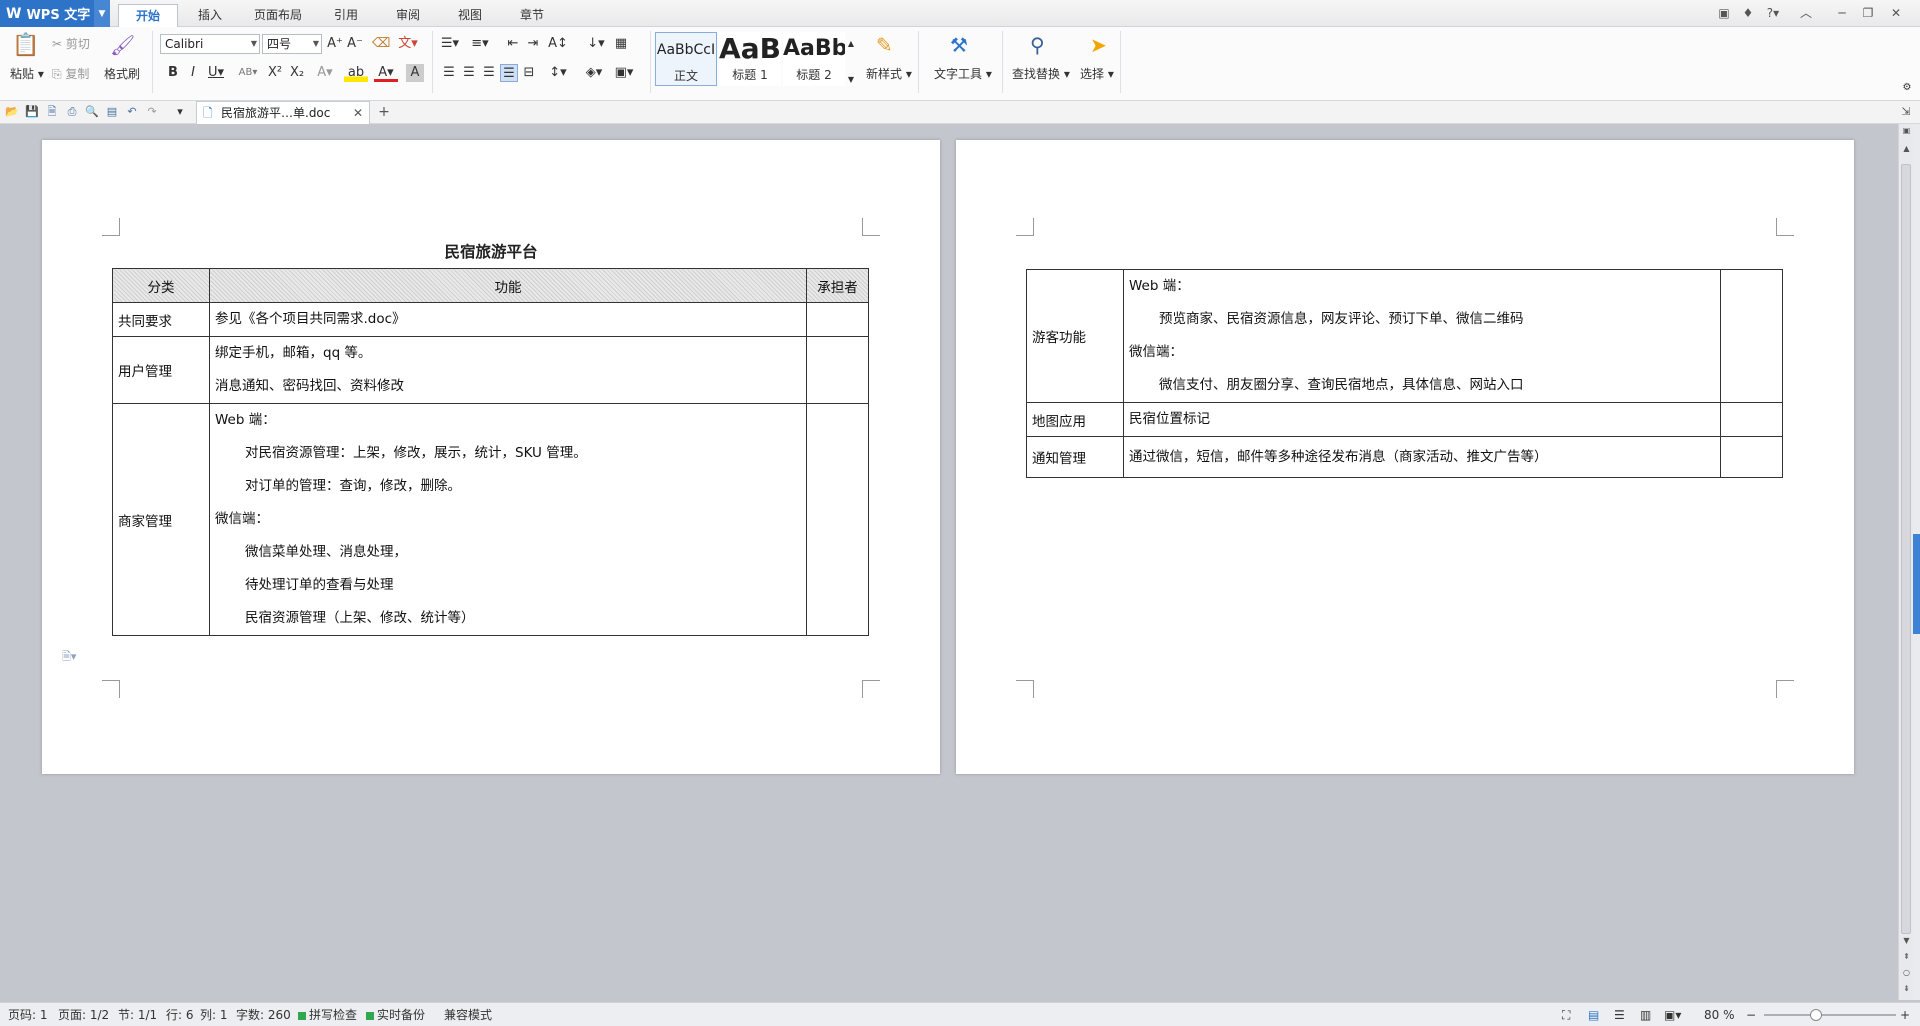  Describe the element at coordinates (28, 1014) in the screenshot. I see `status-page-number: 页码: 1` at that location.